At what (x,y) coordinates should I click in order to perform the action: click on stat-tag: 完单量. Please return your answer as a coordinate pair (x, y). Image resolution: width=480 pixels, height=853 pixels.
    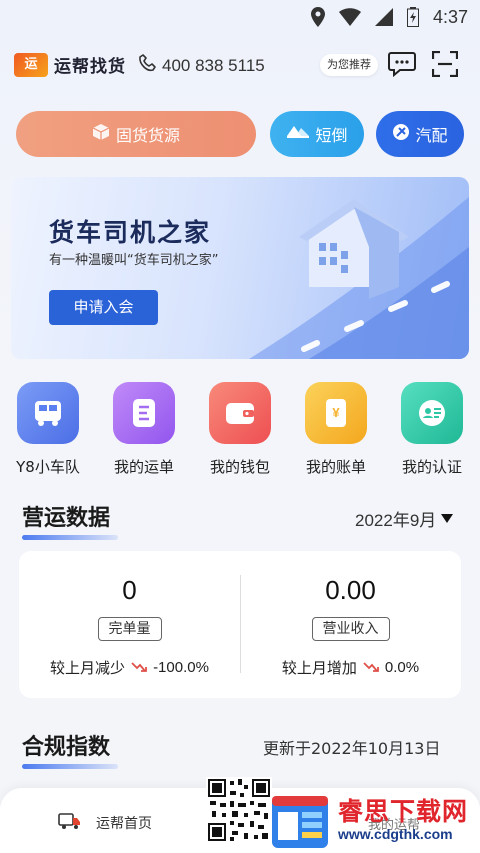
    Looking at the image, I should click on (129, 629).